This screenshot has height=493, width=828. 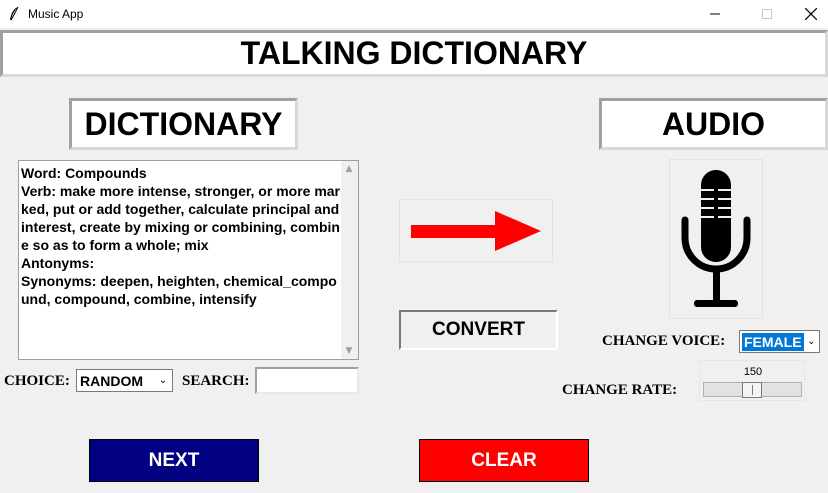 I want to click on scroll-up-icon: ▲, so click(x=349, y=169).